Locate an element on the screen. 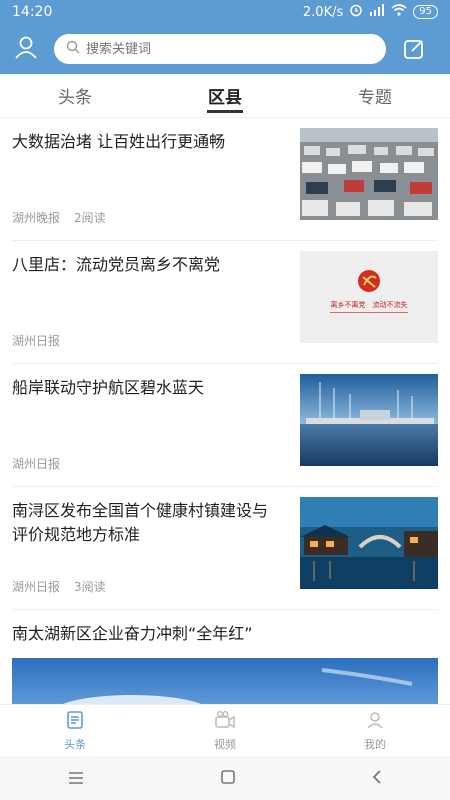 This screenshot has height=800, width=450. status-indicators: 2.0K/s 95 is located at coordinates (370, 12).